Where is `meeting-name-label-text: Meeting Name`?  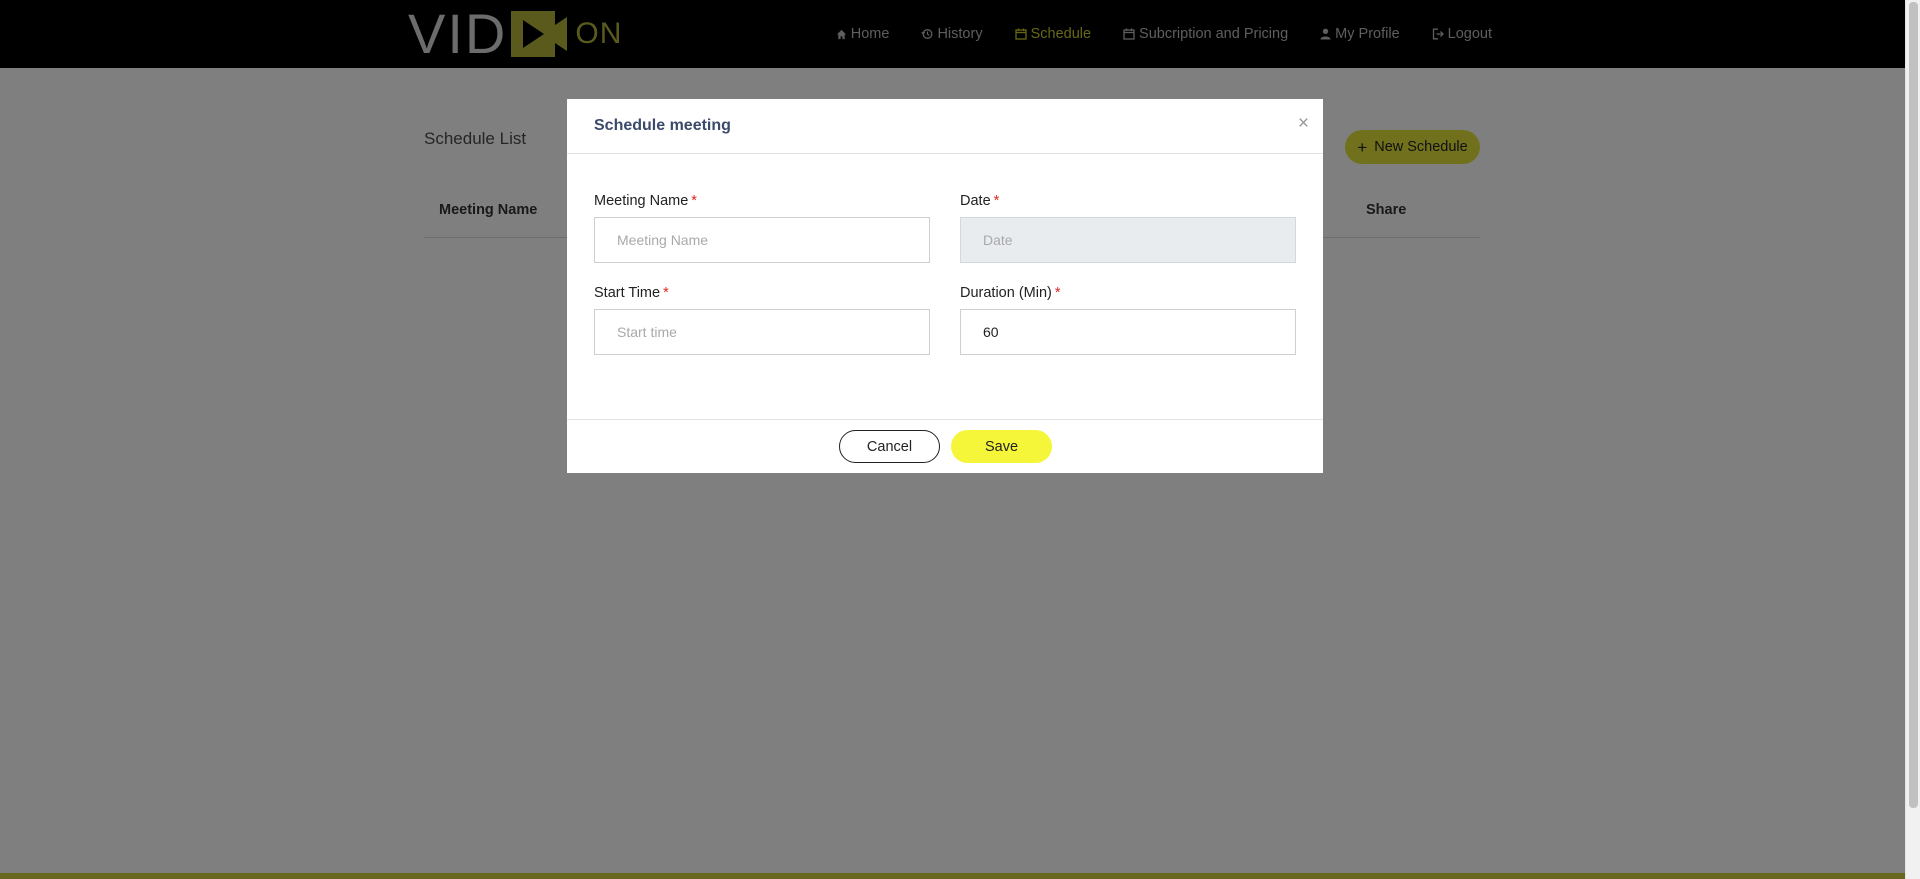 meeting-name-label-text: Meeting Name is located at coordinates (641, 201).